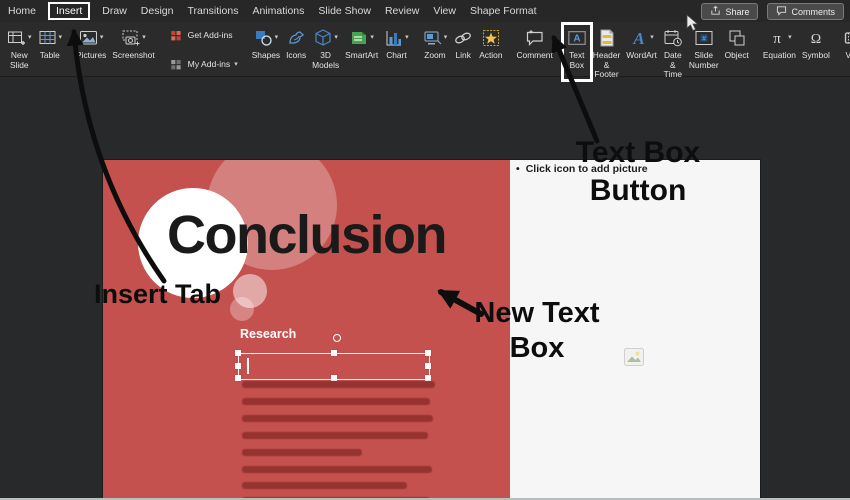 This screenshot has height=500, width=850. Describe the element at coordinates (534, 43) in the screenshot. I see `ribbon-button-comment: Comment` at that location.